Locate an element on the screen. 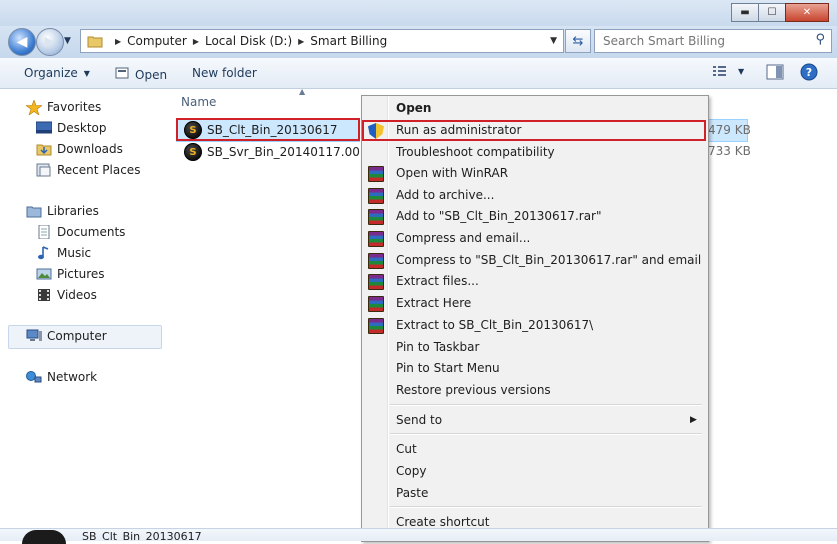 The image size is (837, 544). refresh-icon: ⇆ is located at coordinates (578, 41).